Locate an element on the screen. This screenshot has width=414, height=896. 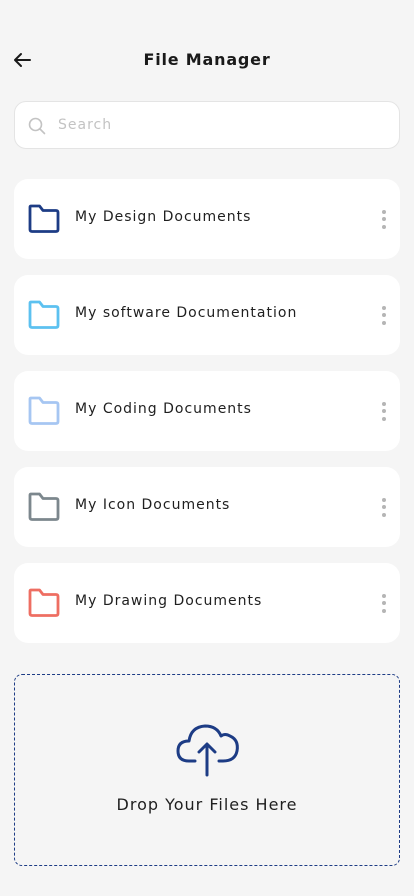
folder-item: My software Documentation is located at coordinates (207, 315).